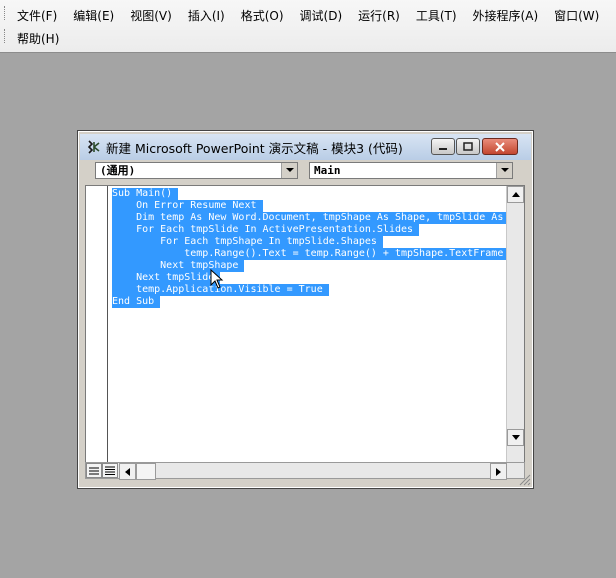 This screenshot has height=578, width=616. I want to click on arrow-right-icon, so click(498, 471).